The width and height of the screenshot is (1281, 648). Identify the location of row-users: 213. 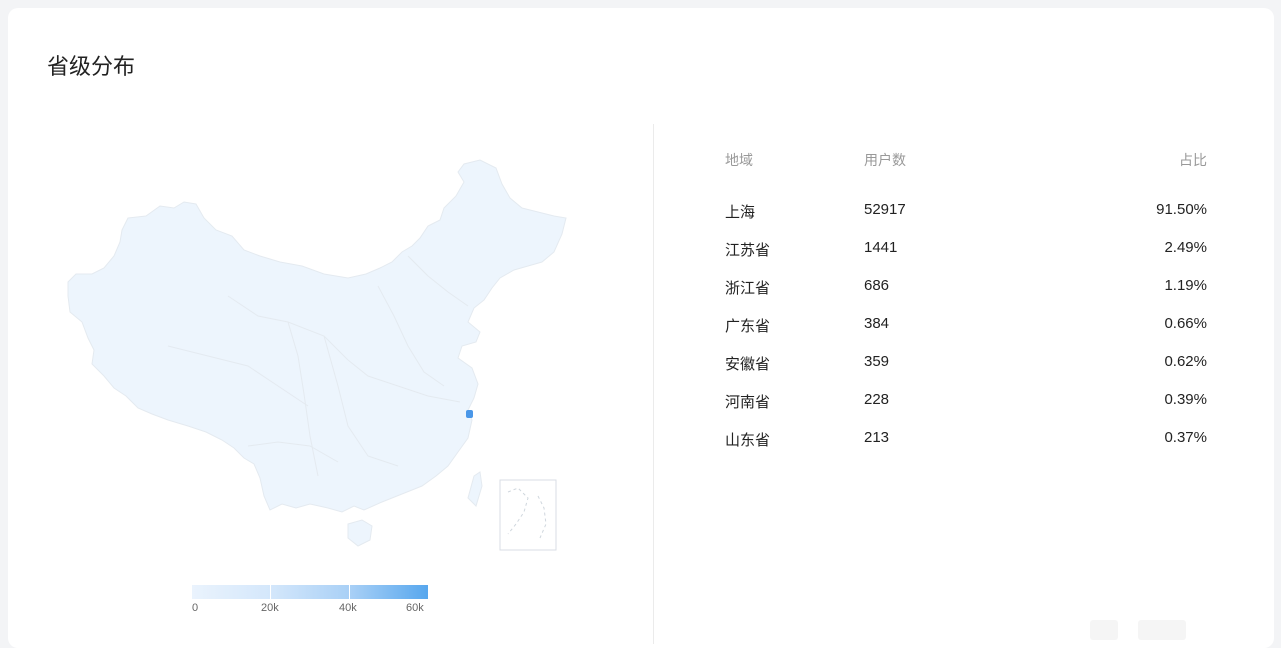
(877, 437).